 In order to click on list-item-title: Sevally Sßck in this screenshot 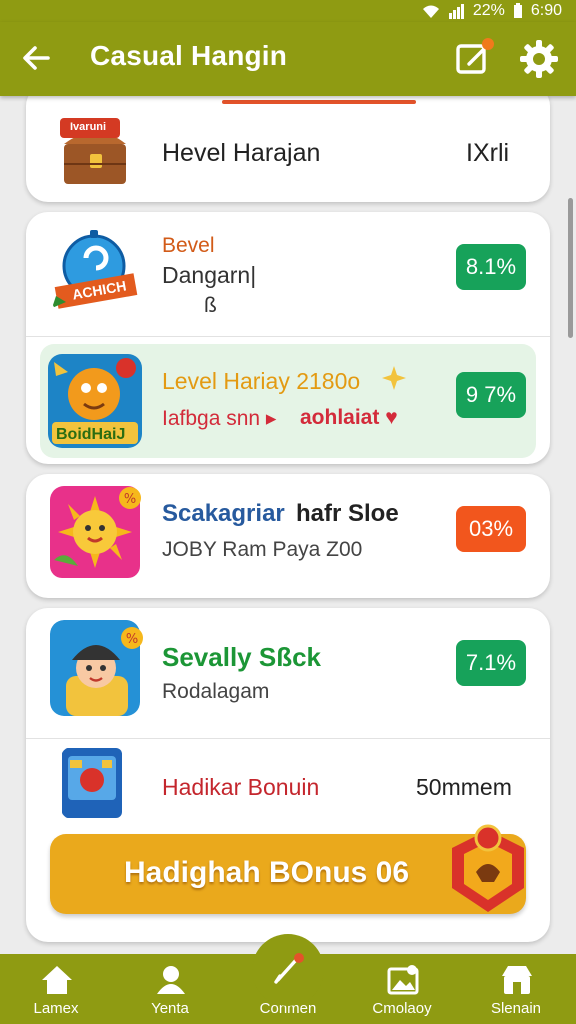, I will do `click(241, 657)`.